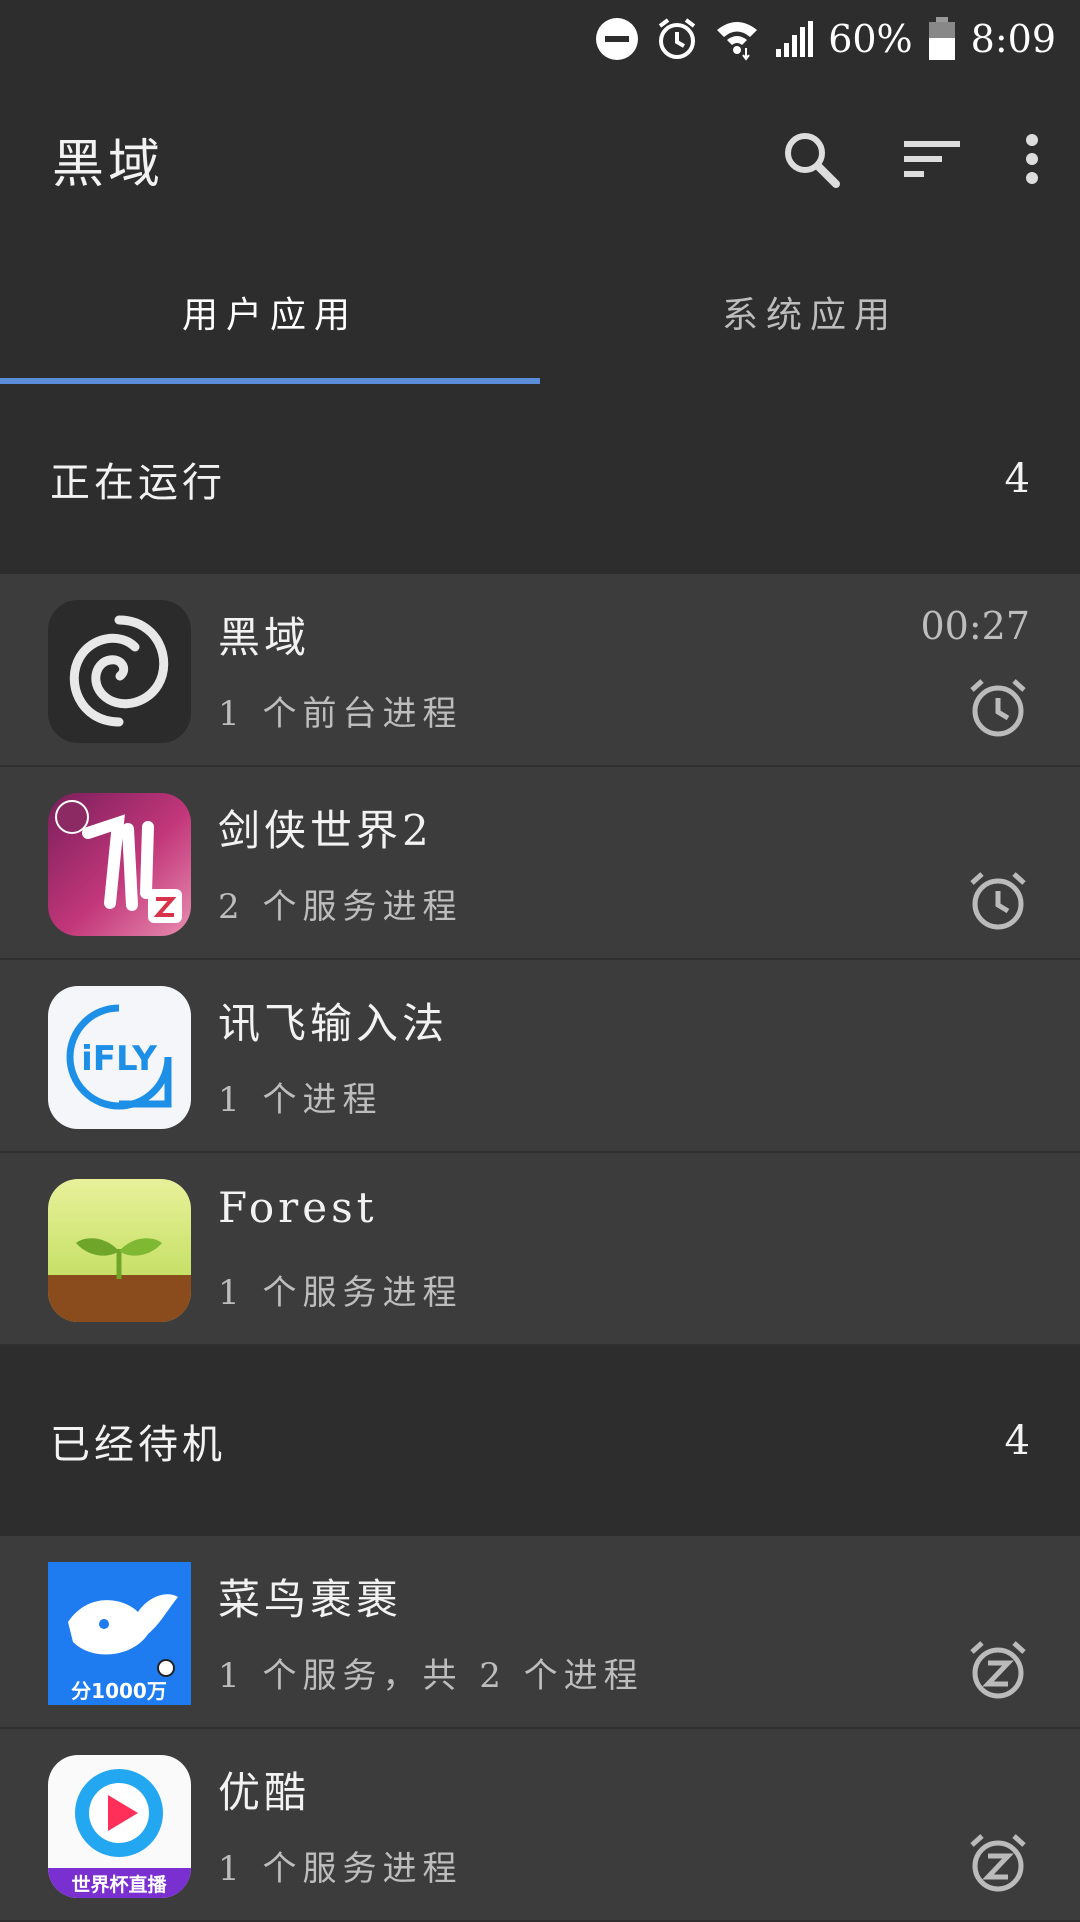  What do you see at coordinates (340, 714) in the screenshot?
I see `app-process-info: 1 个前台进程` at bounding box center [340, 714].